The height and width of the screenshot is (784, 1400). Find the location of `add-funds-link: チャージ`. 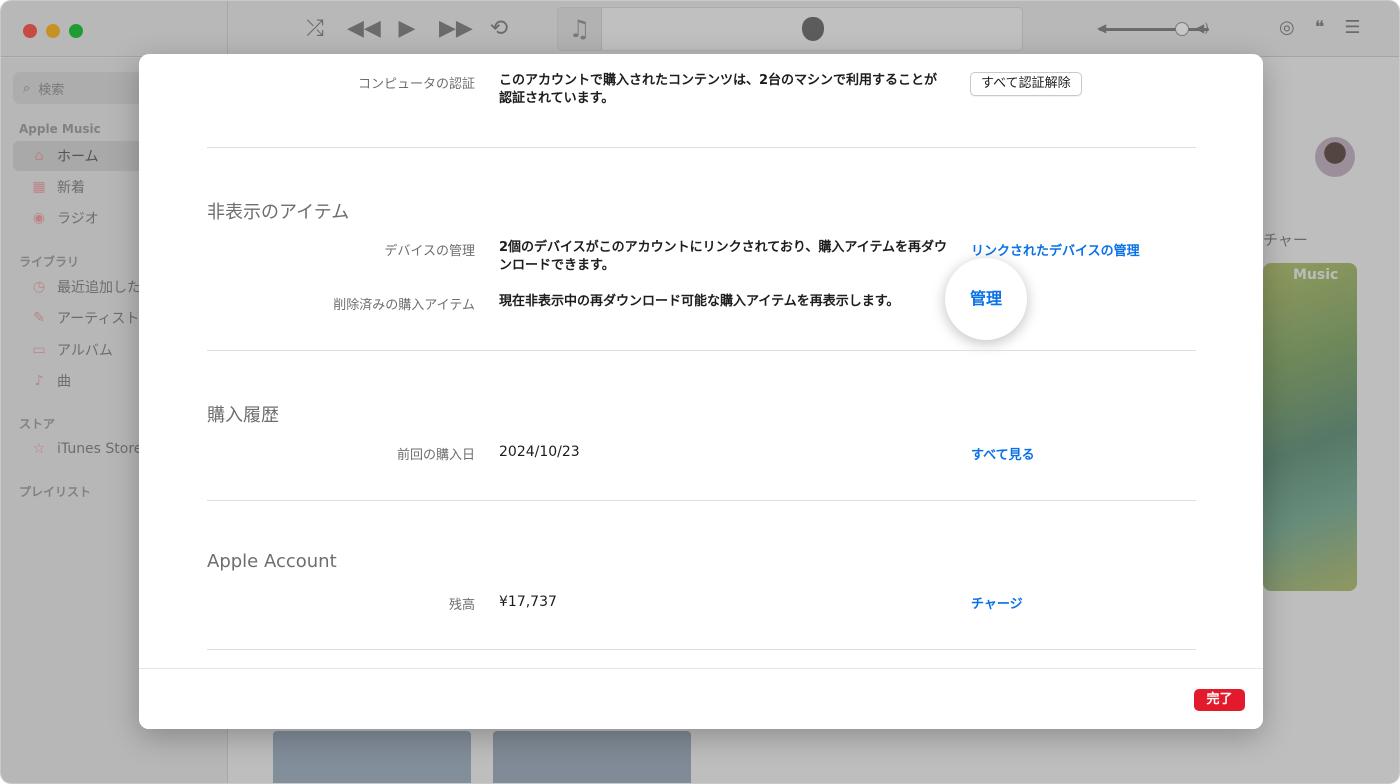

add-funds-link: チャージ is located at coordinates (997, 602).